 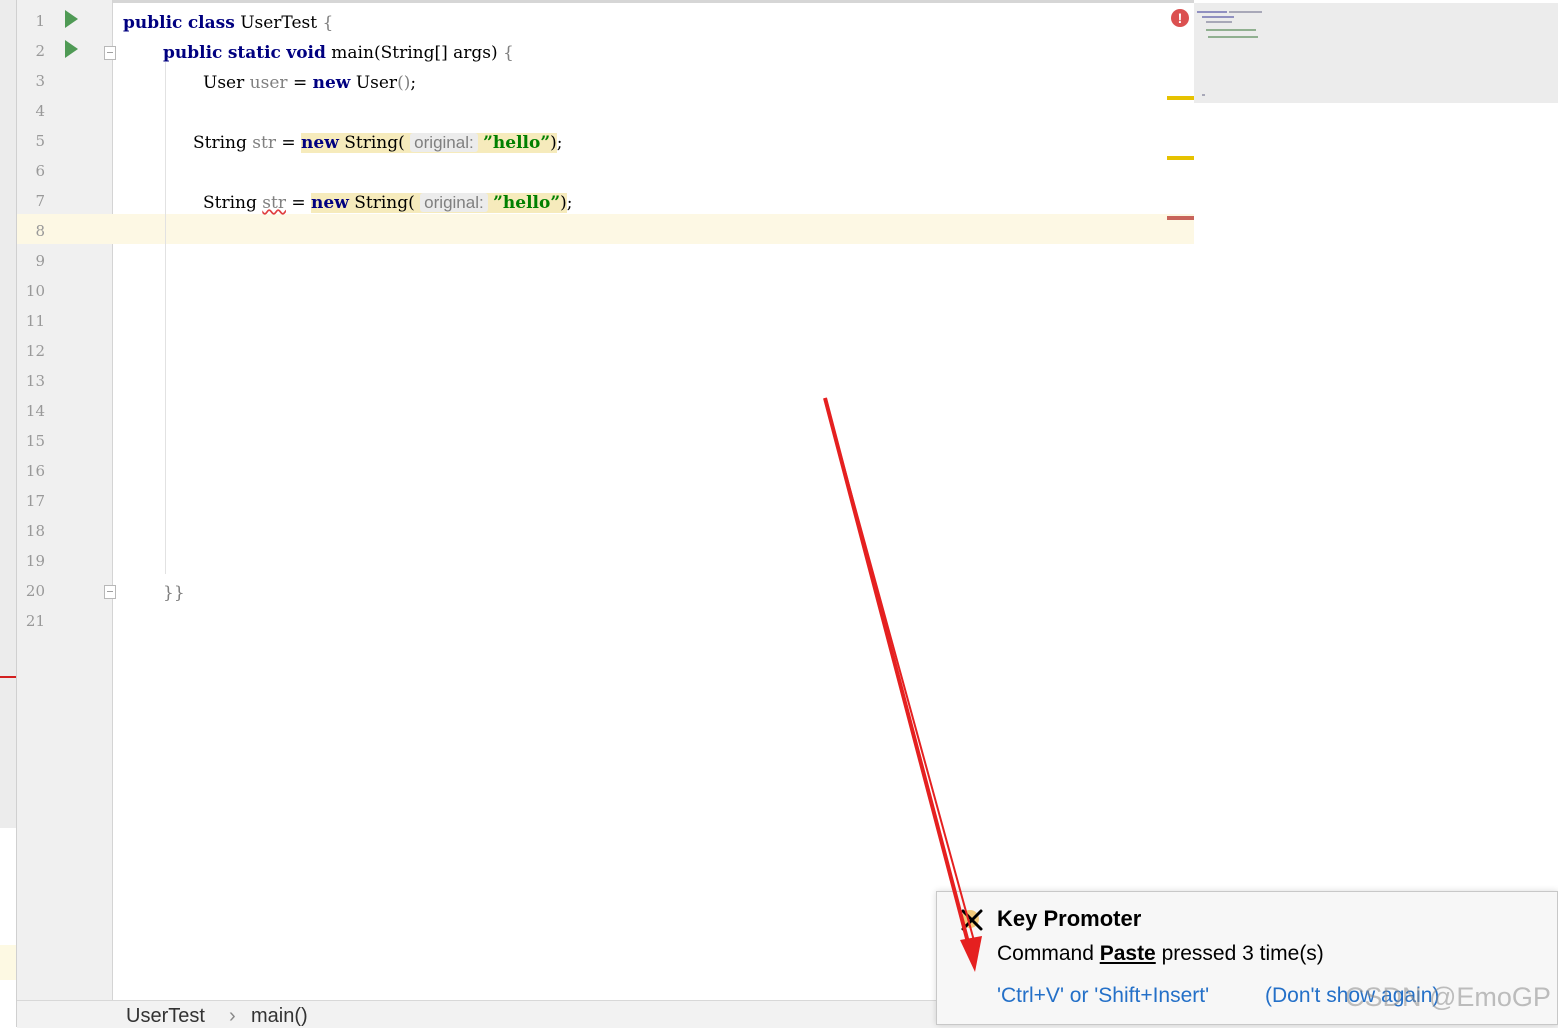 What do you see at coordinates (31, 411) in the screenshot?
I see `line-number: 14` at bounding box center [31, 411].